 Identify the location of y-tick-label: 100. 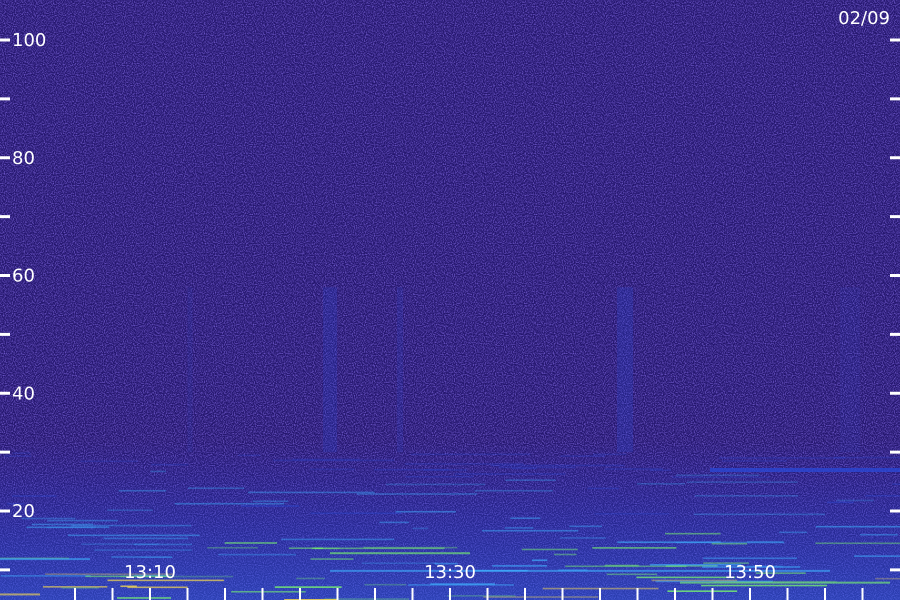
(29, 40).